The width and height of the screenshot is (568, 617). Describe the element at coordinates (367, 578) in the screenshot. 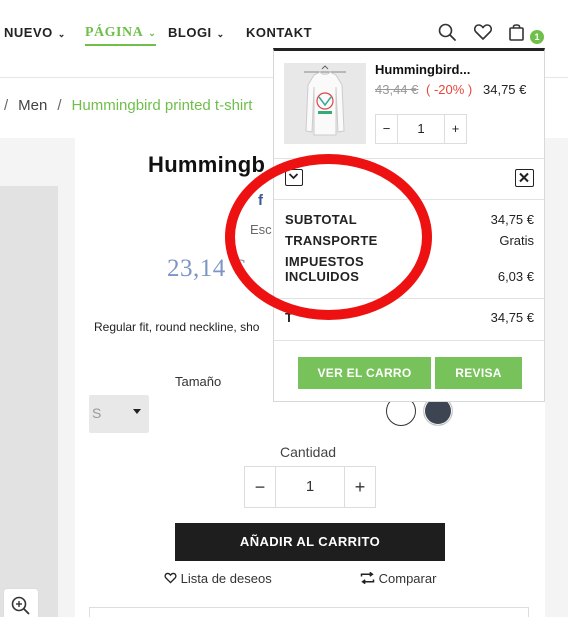

I see `compare-arrows-icon` at that location.